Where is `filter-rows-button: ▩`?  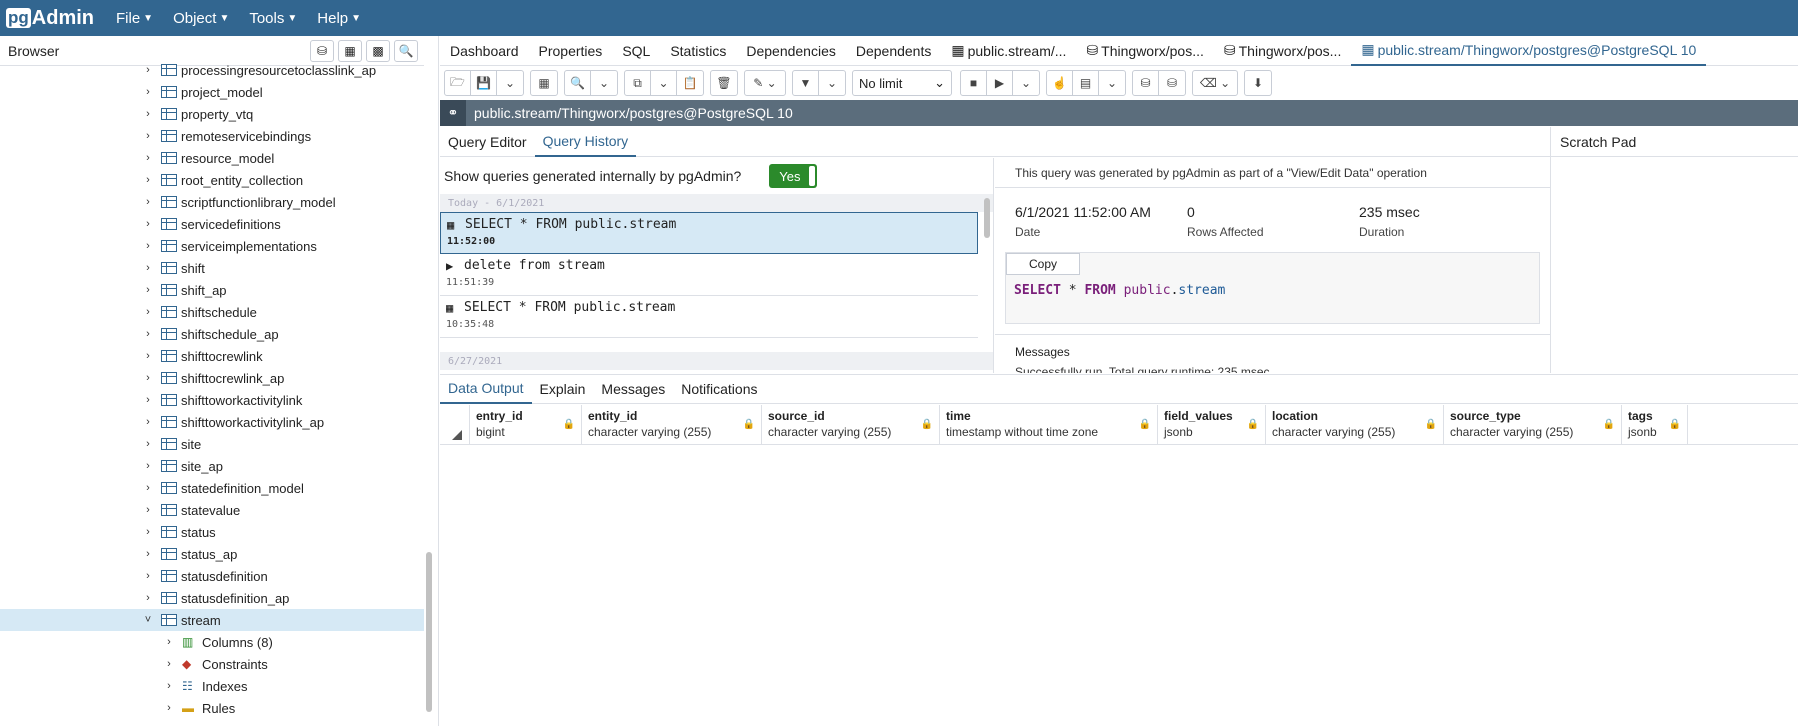
filter-rows-button: ▩ is located at coordinates (378, 50).